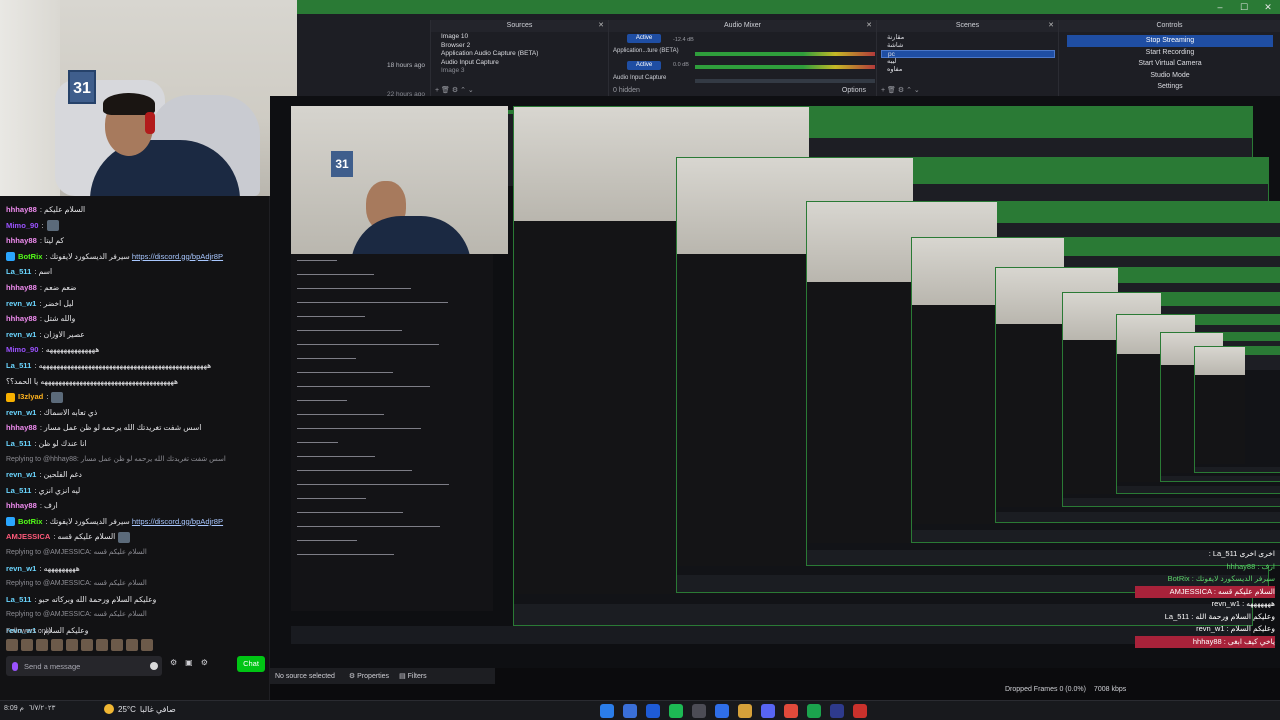  Describe the element at coordinates (140, 709) in the screenshot. I see `weather-widget: 25°C صافي غالبا` at that location.